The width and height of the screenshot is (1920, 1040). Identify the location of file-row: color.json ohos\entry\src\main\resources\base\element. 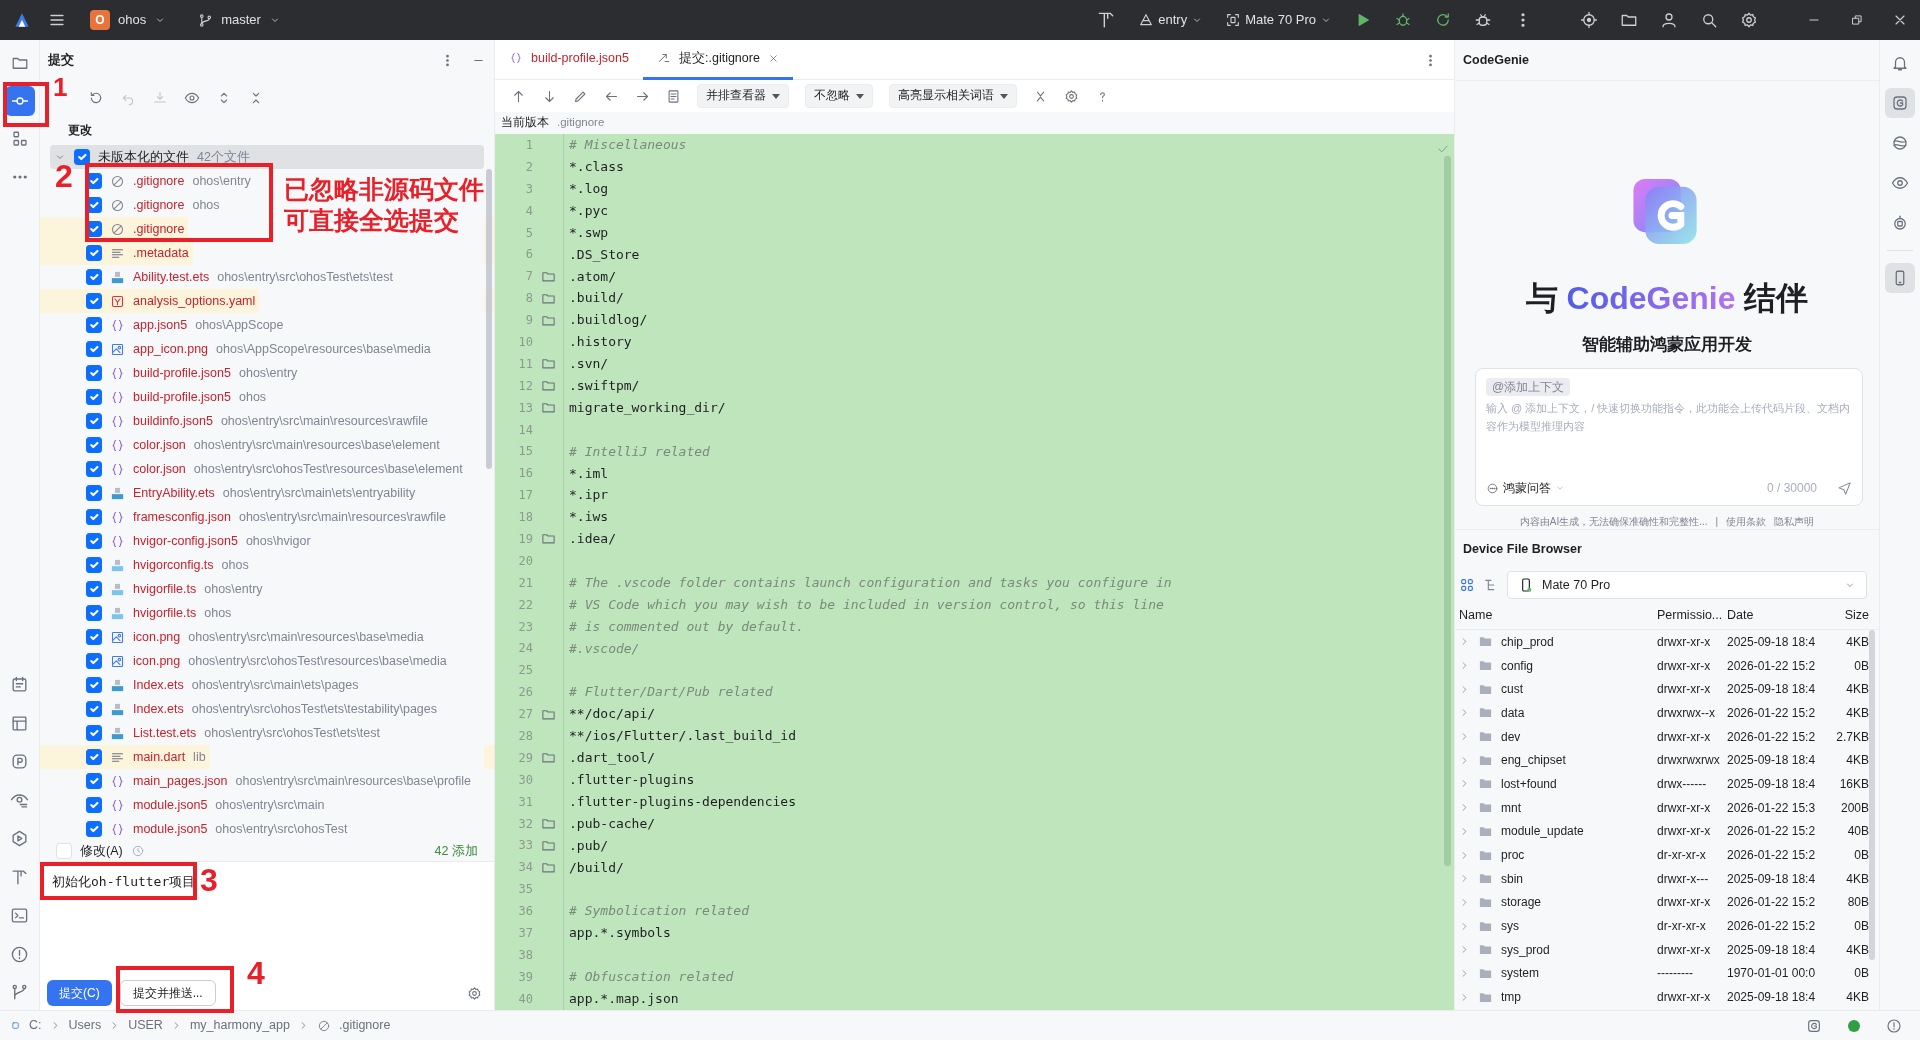
(264, 445).